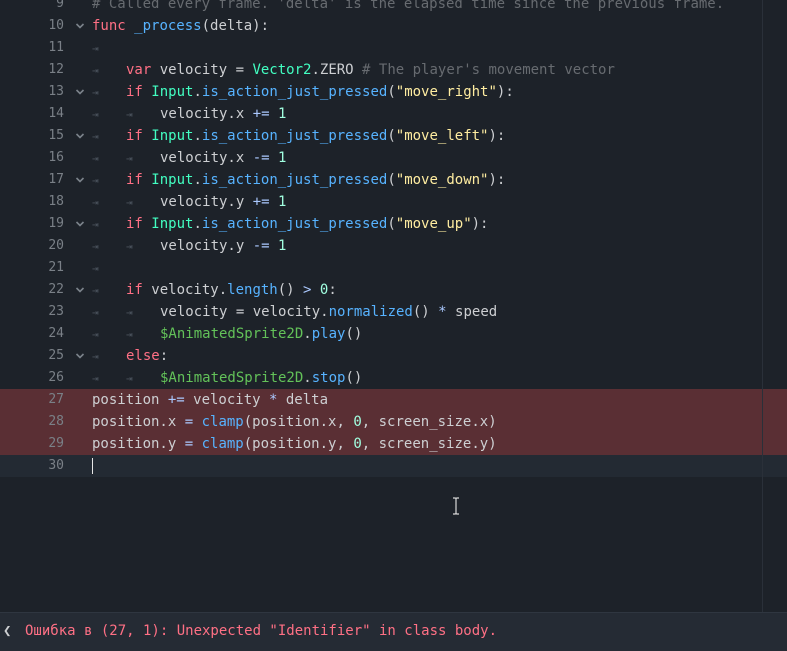 The image size is (787, 651). Describe the element at coordinates (56, 223) in the screenshot. I see `line-number: 19` at that location.